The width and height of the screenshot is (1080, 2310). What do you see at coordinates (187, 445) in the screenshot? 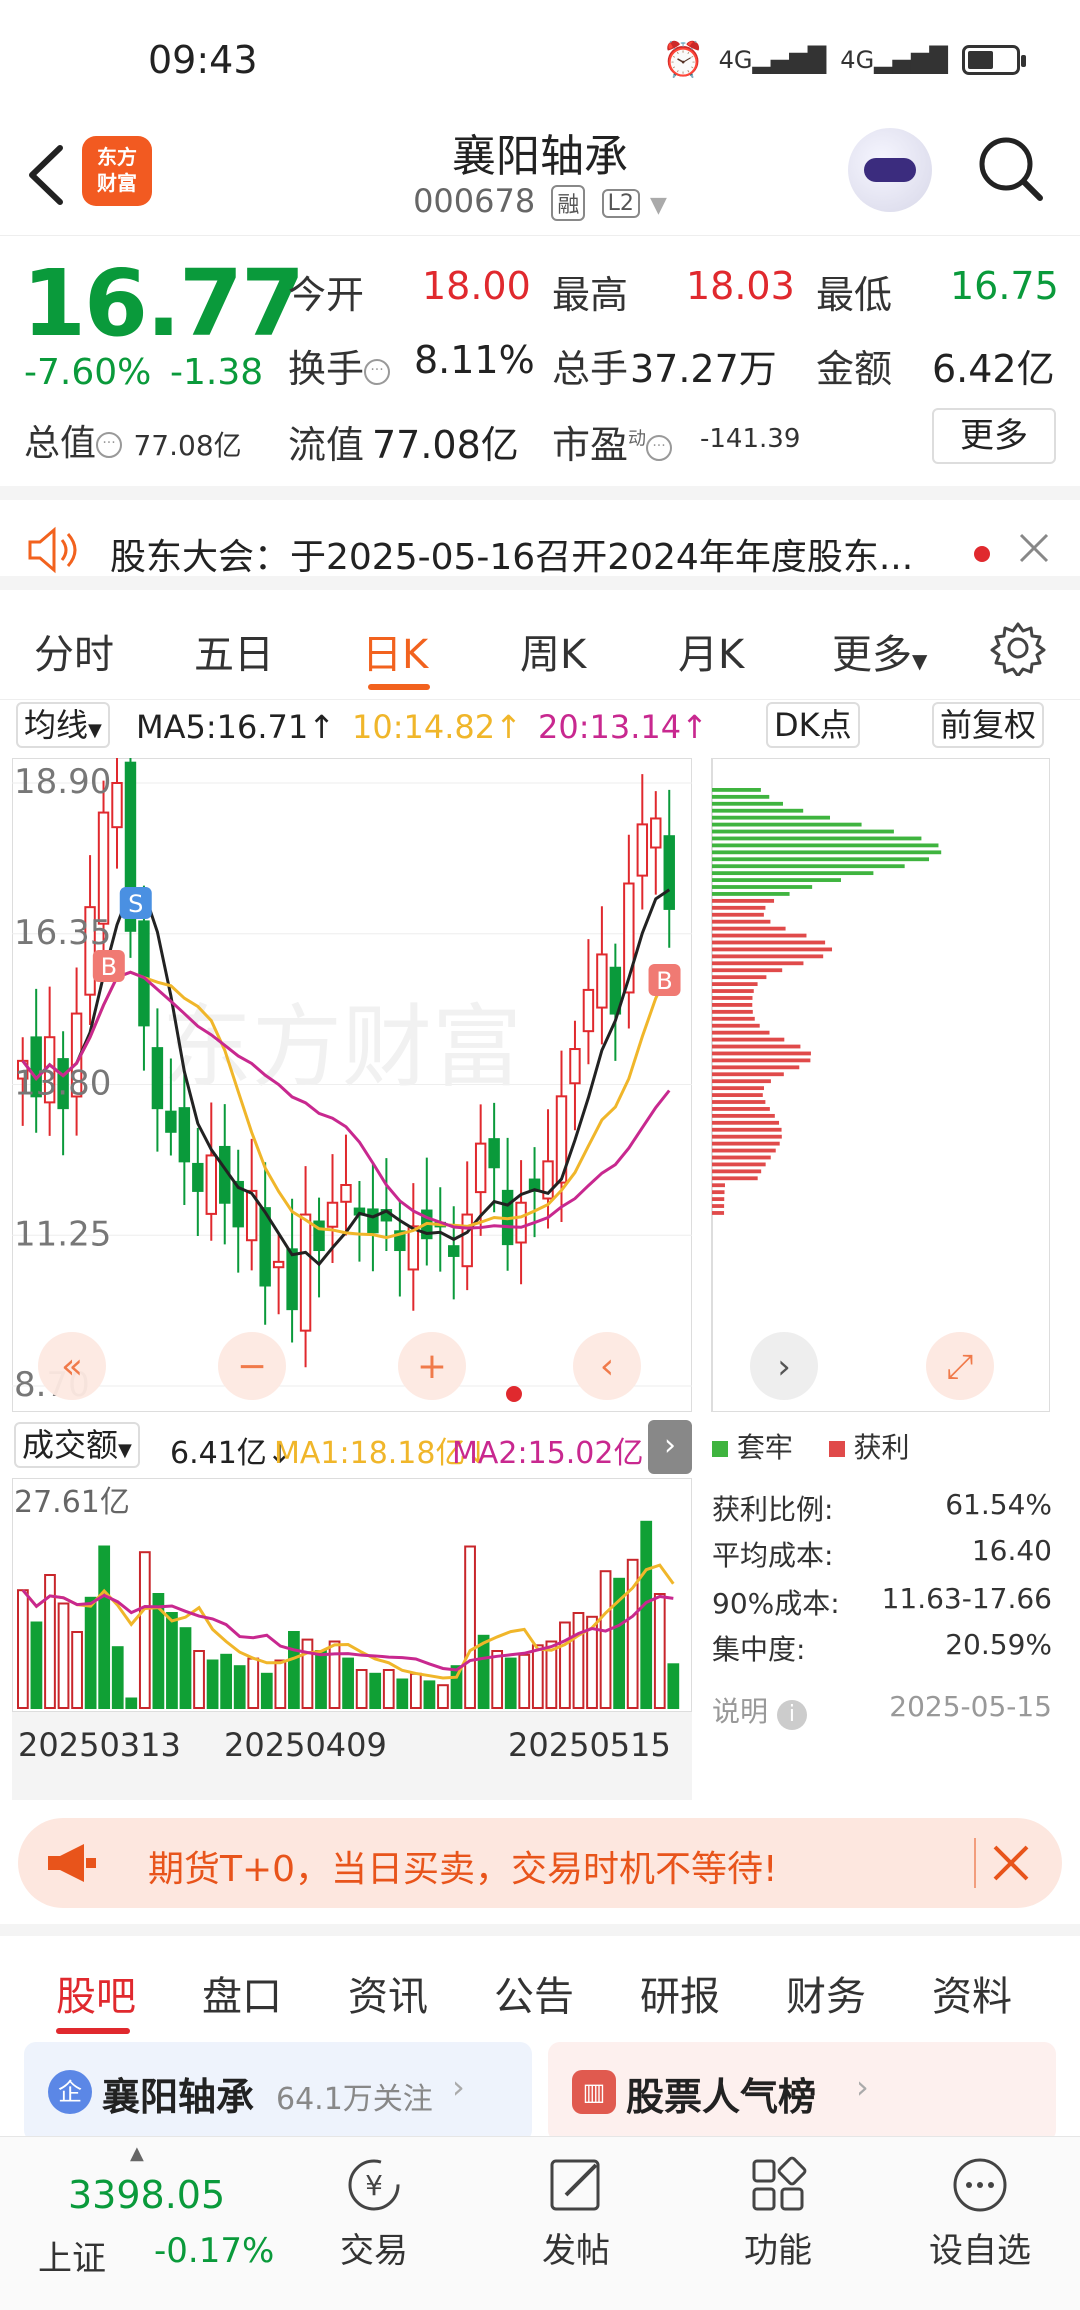
I see `market-cap-value: 77.08亿` at bounding box center [187, 445].